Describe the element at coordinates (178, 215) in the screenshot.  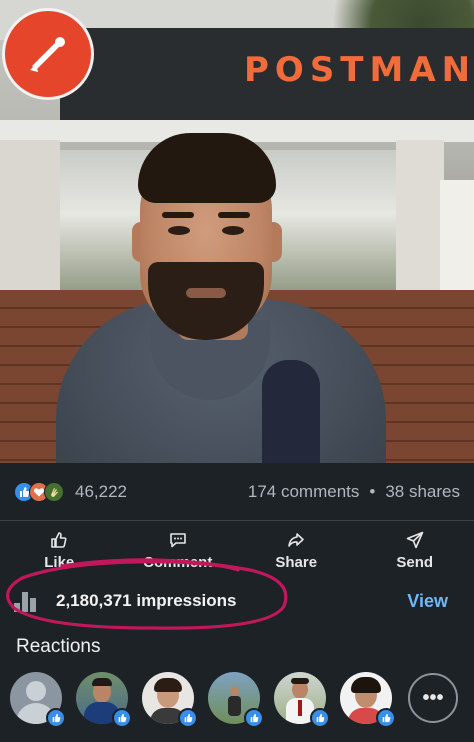
I see `eyebrow-left` at that location.